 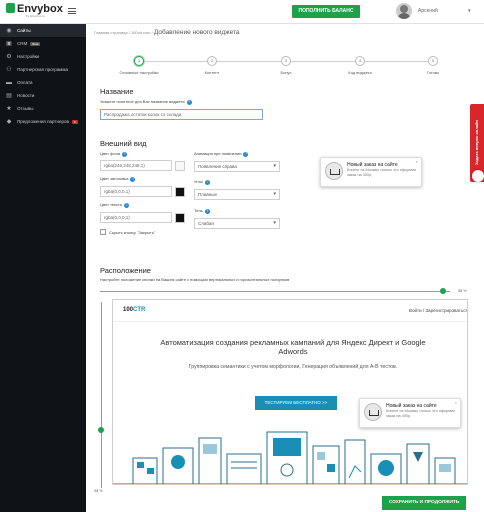 I want to click on sidebar-item-settings: ⚙ Настройки, so click(x=43, y=56).